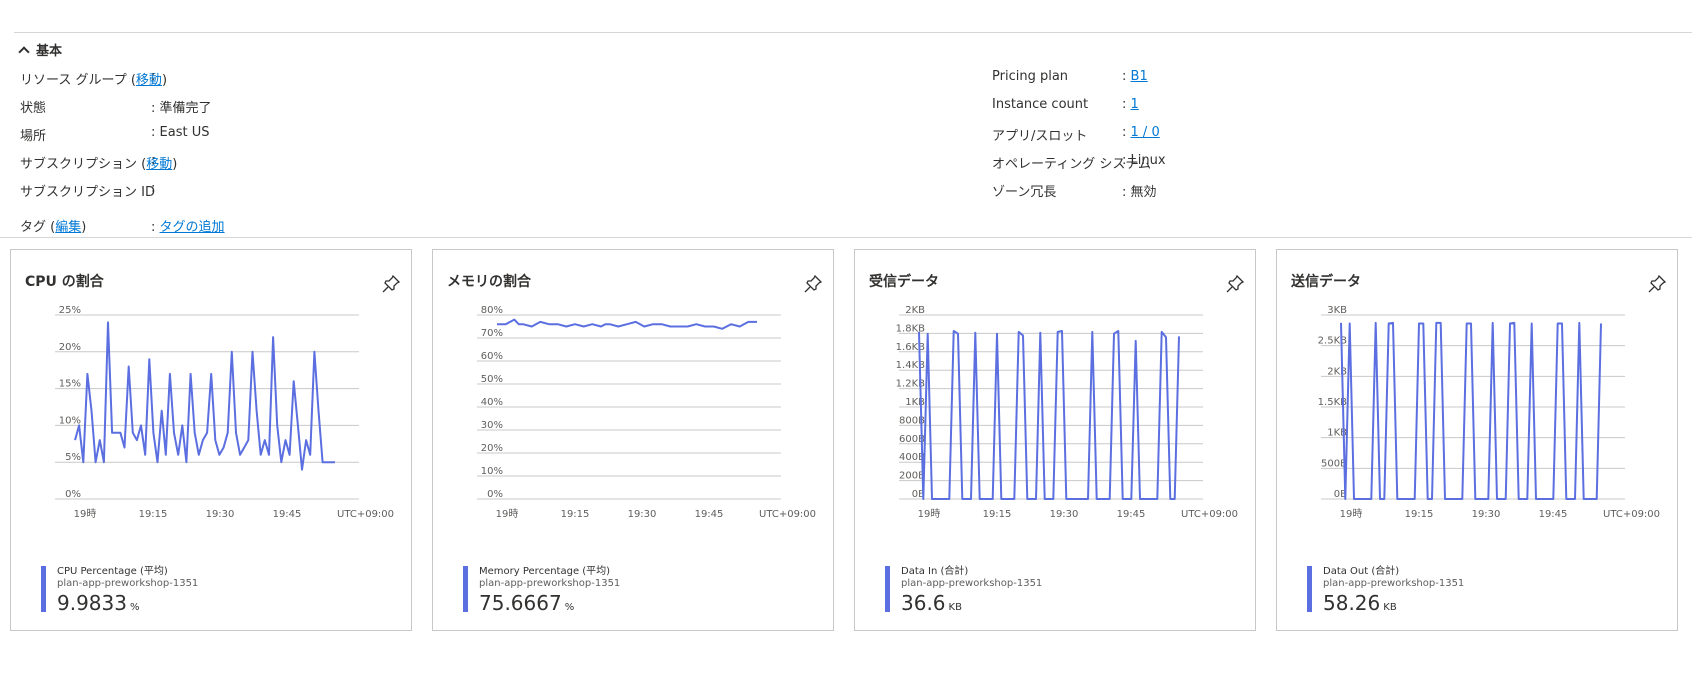  I want to click on essentials-header-label: 基本, so click(49, 51).